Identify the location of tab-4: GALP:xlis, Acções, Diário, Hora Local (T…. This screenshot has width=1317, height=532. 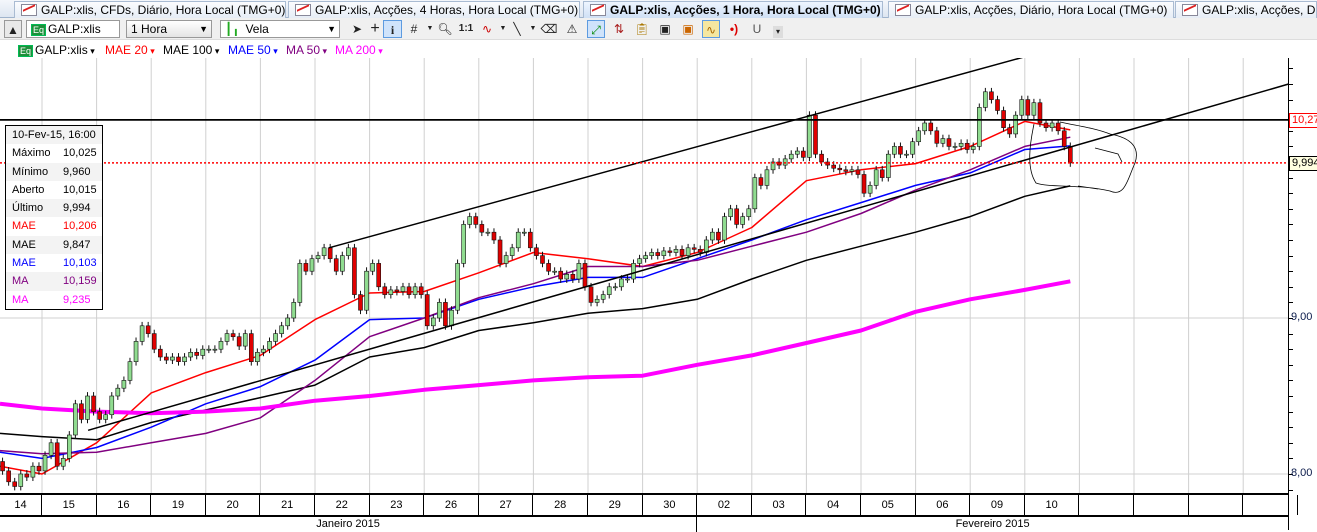
(1031, 9).